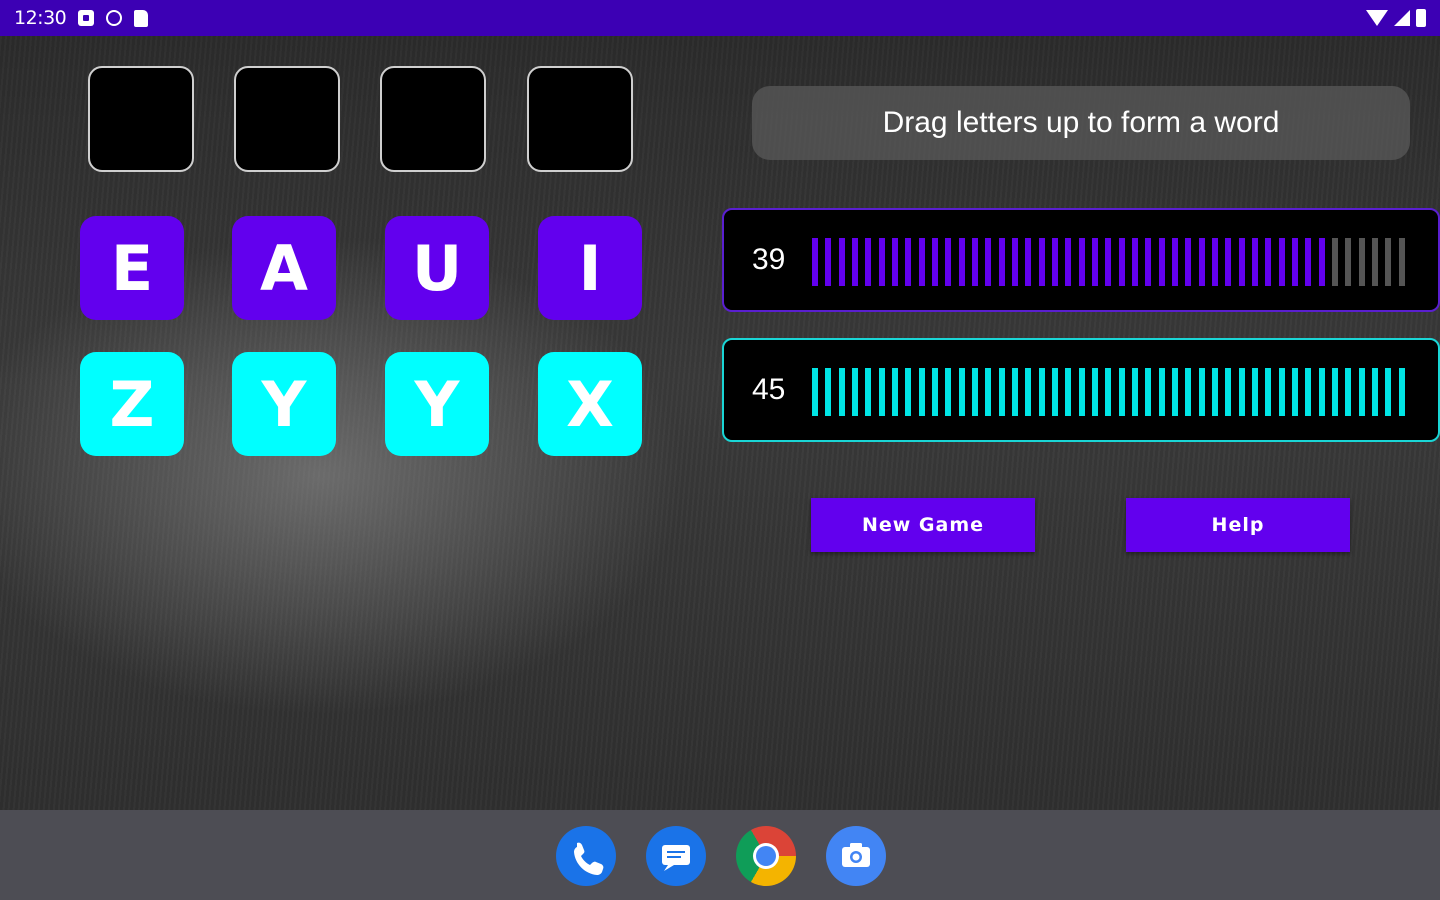 The height and width of the screenshot is (900, 1440). I want to click on status-right, so click(1396, 18).